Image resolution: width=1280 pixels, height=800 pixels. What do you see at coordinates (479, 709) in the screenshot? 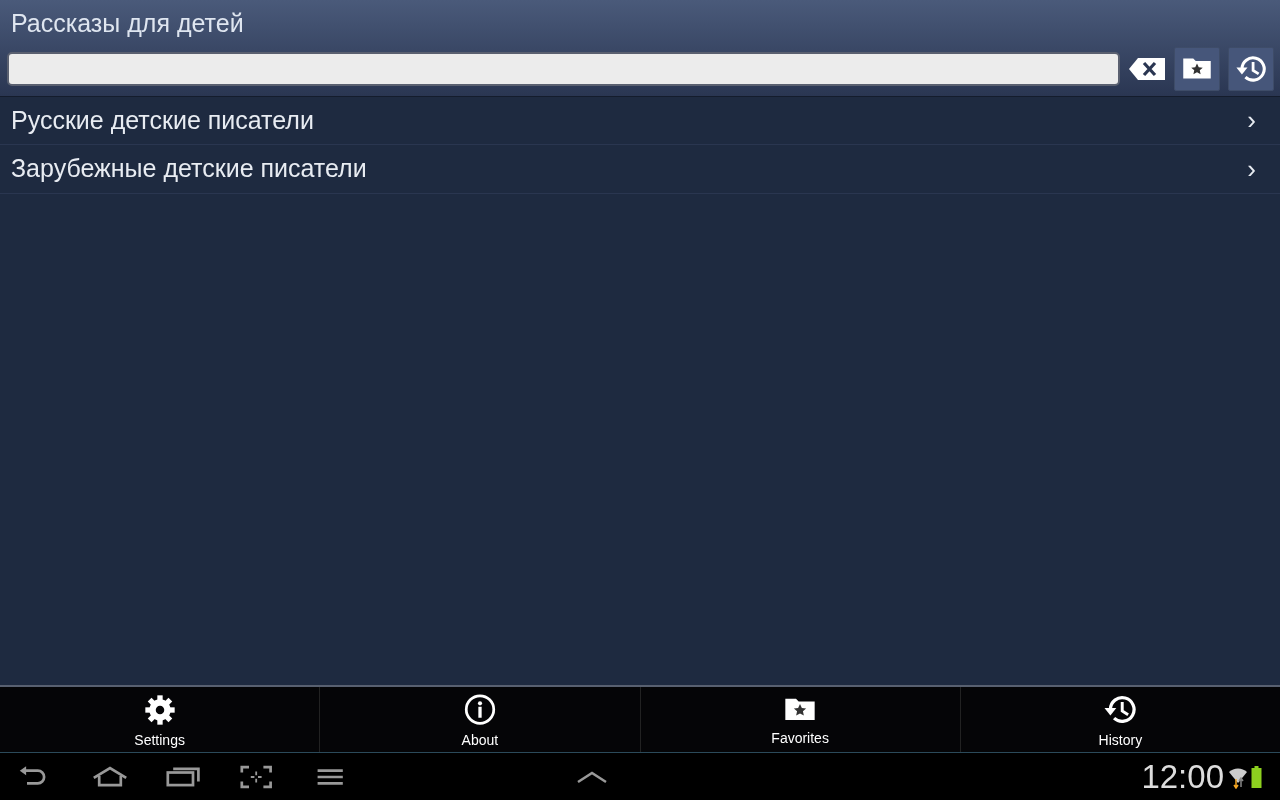
I see `info-icon` at bounding box center [479, 709].